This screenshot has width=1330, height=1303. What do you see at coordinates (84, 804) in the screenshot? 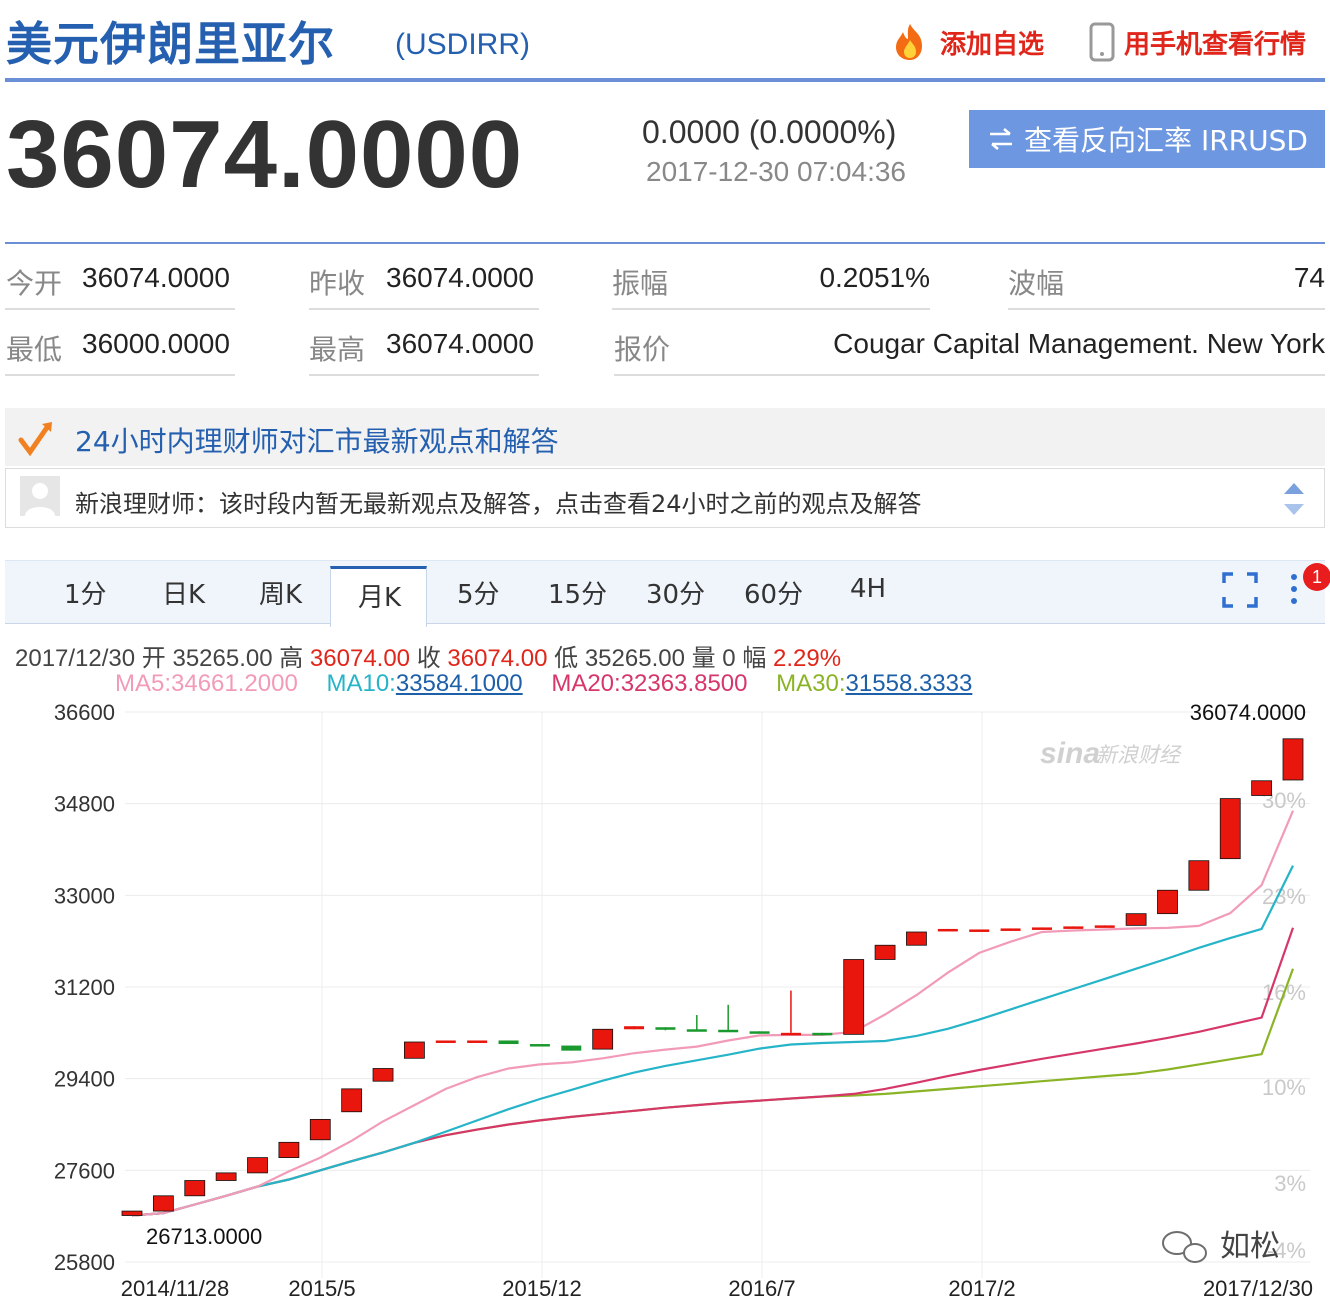
I see `y-tick-label: 34800` at bounding box center [84, 804].